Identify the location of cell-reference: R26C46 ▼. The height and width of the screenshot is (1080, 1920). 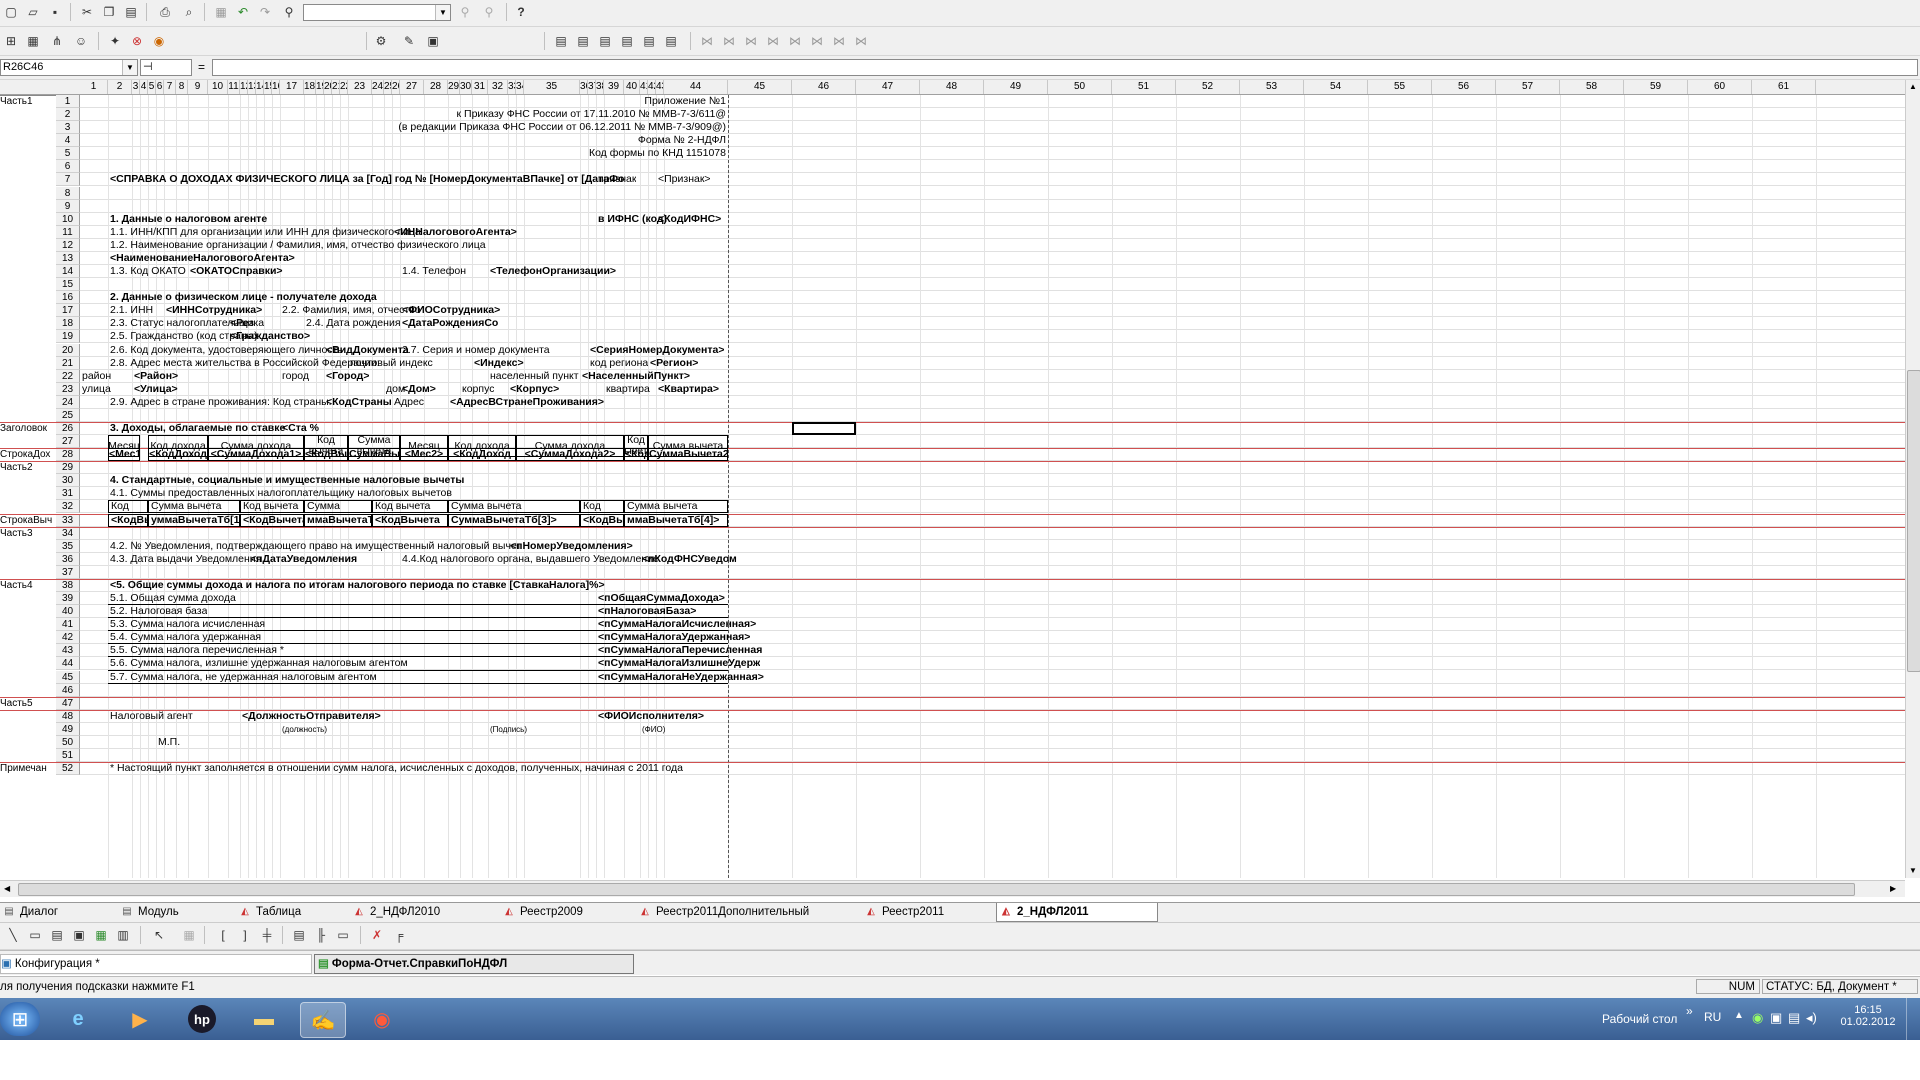
(69, 67).